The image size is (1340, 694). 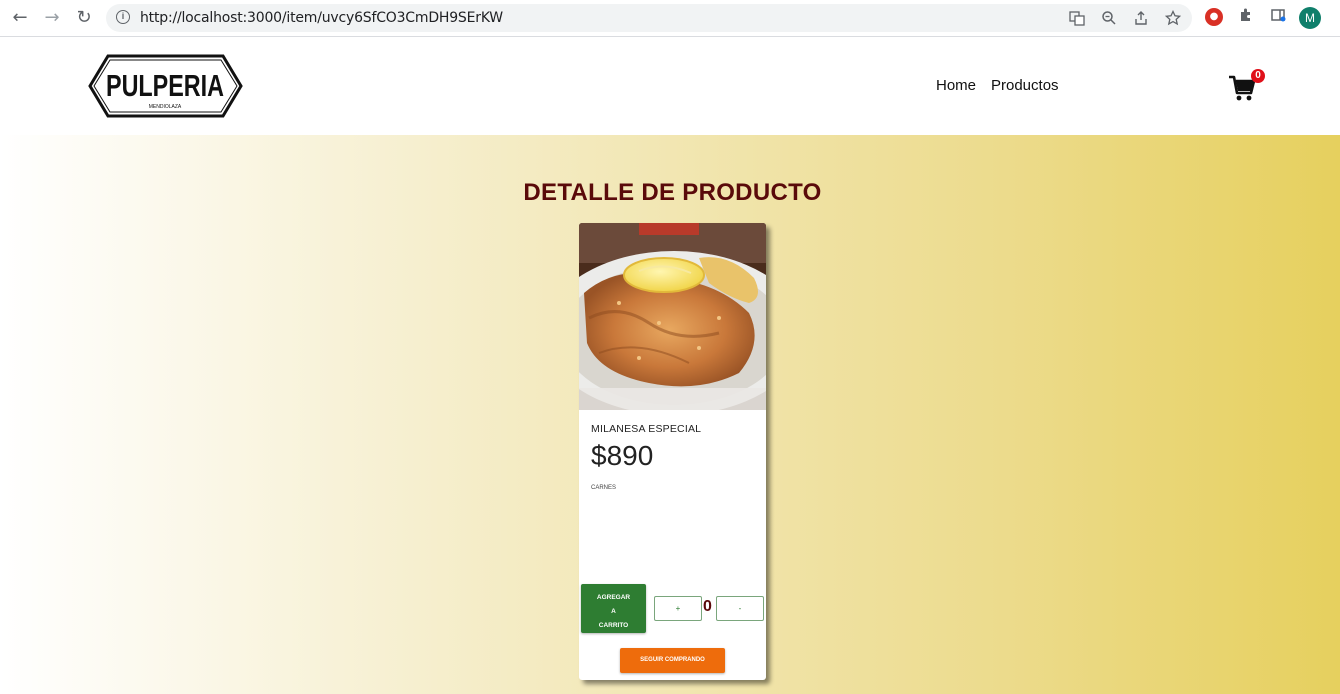 I want to click on cart-count-badge: 0, so click(x=1258, y=76).